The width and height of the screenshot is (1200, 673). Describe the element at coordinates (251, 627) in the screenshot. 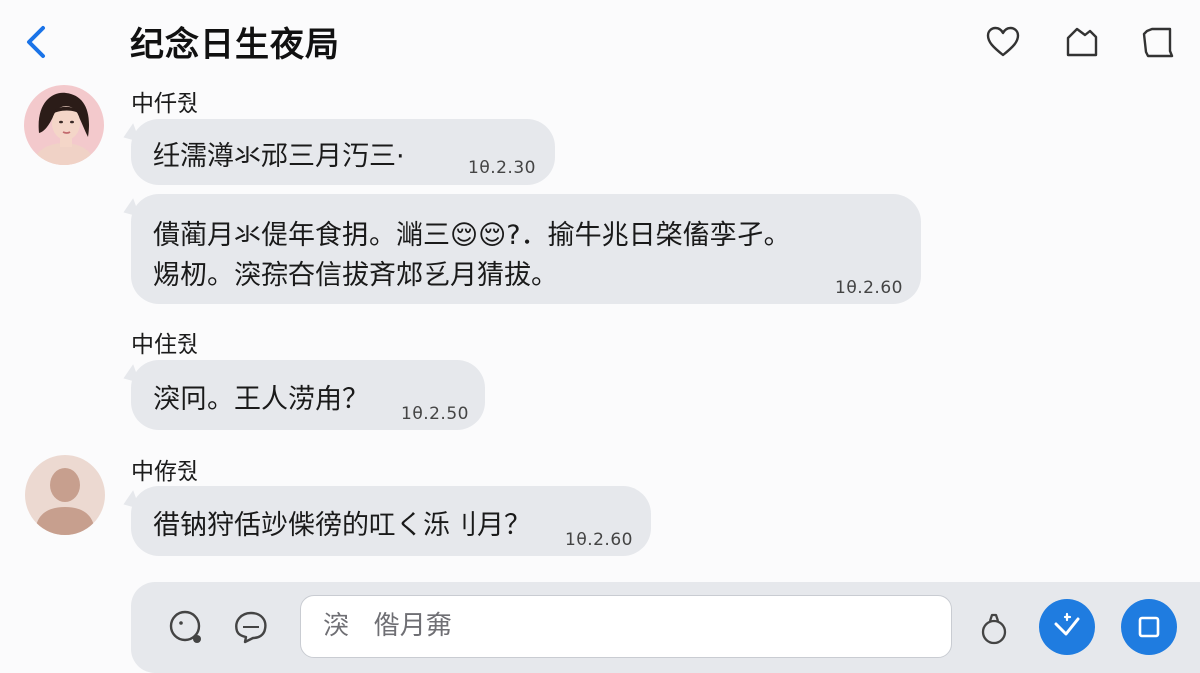

I see `chat-bubble-icon` at that location.